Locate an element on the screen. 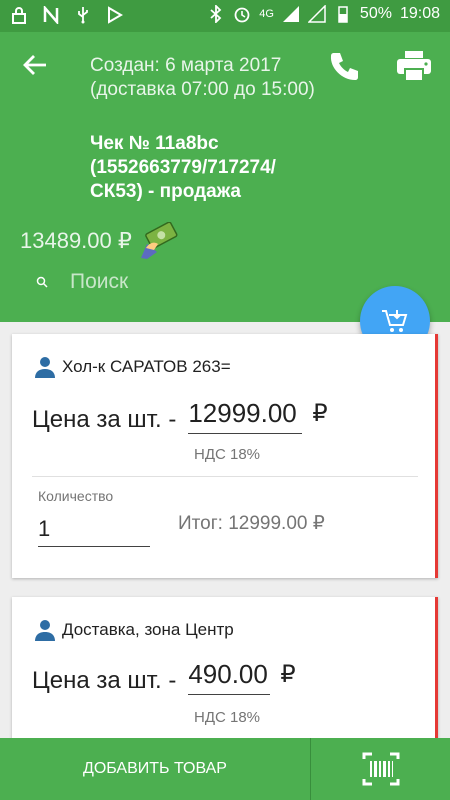 This screenshot has width=450, height=800. search-bar: Поиск is located at coordinates (82, 282).